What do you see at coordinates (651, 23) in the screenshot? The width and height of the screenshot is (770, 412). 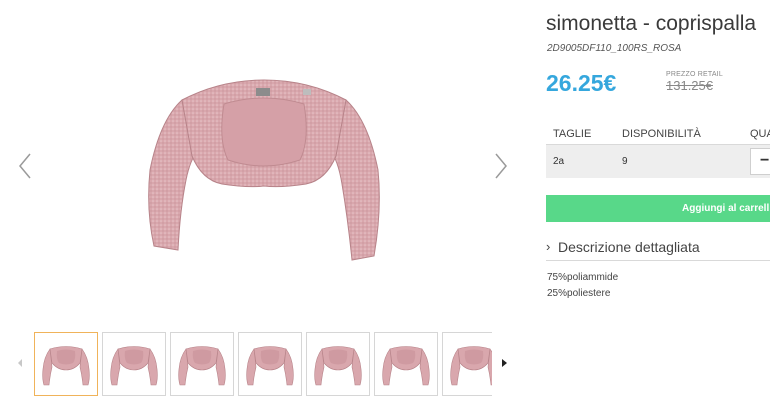 I see `product-title: simonetta - coprispalla` at bounding box center [651, 23].